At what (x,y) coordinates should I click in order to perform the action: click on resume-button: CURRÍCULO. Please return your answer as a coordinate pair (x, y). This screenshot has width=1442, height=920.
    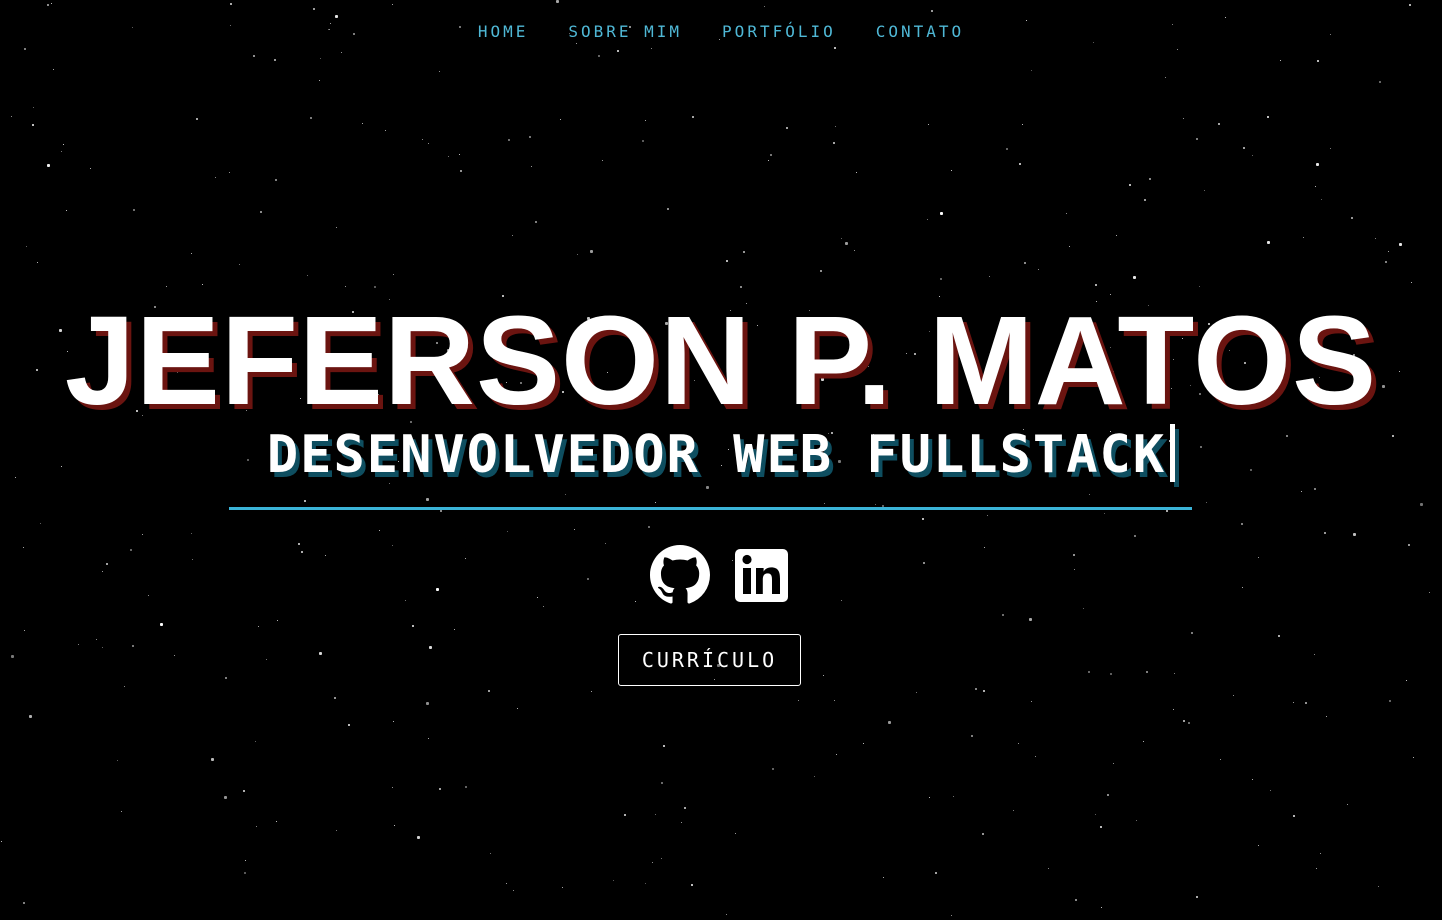
    Looking at the image, I should click on (709, 660).